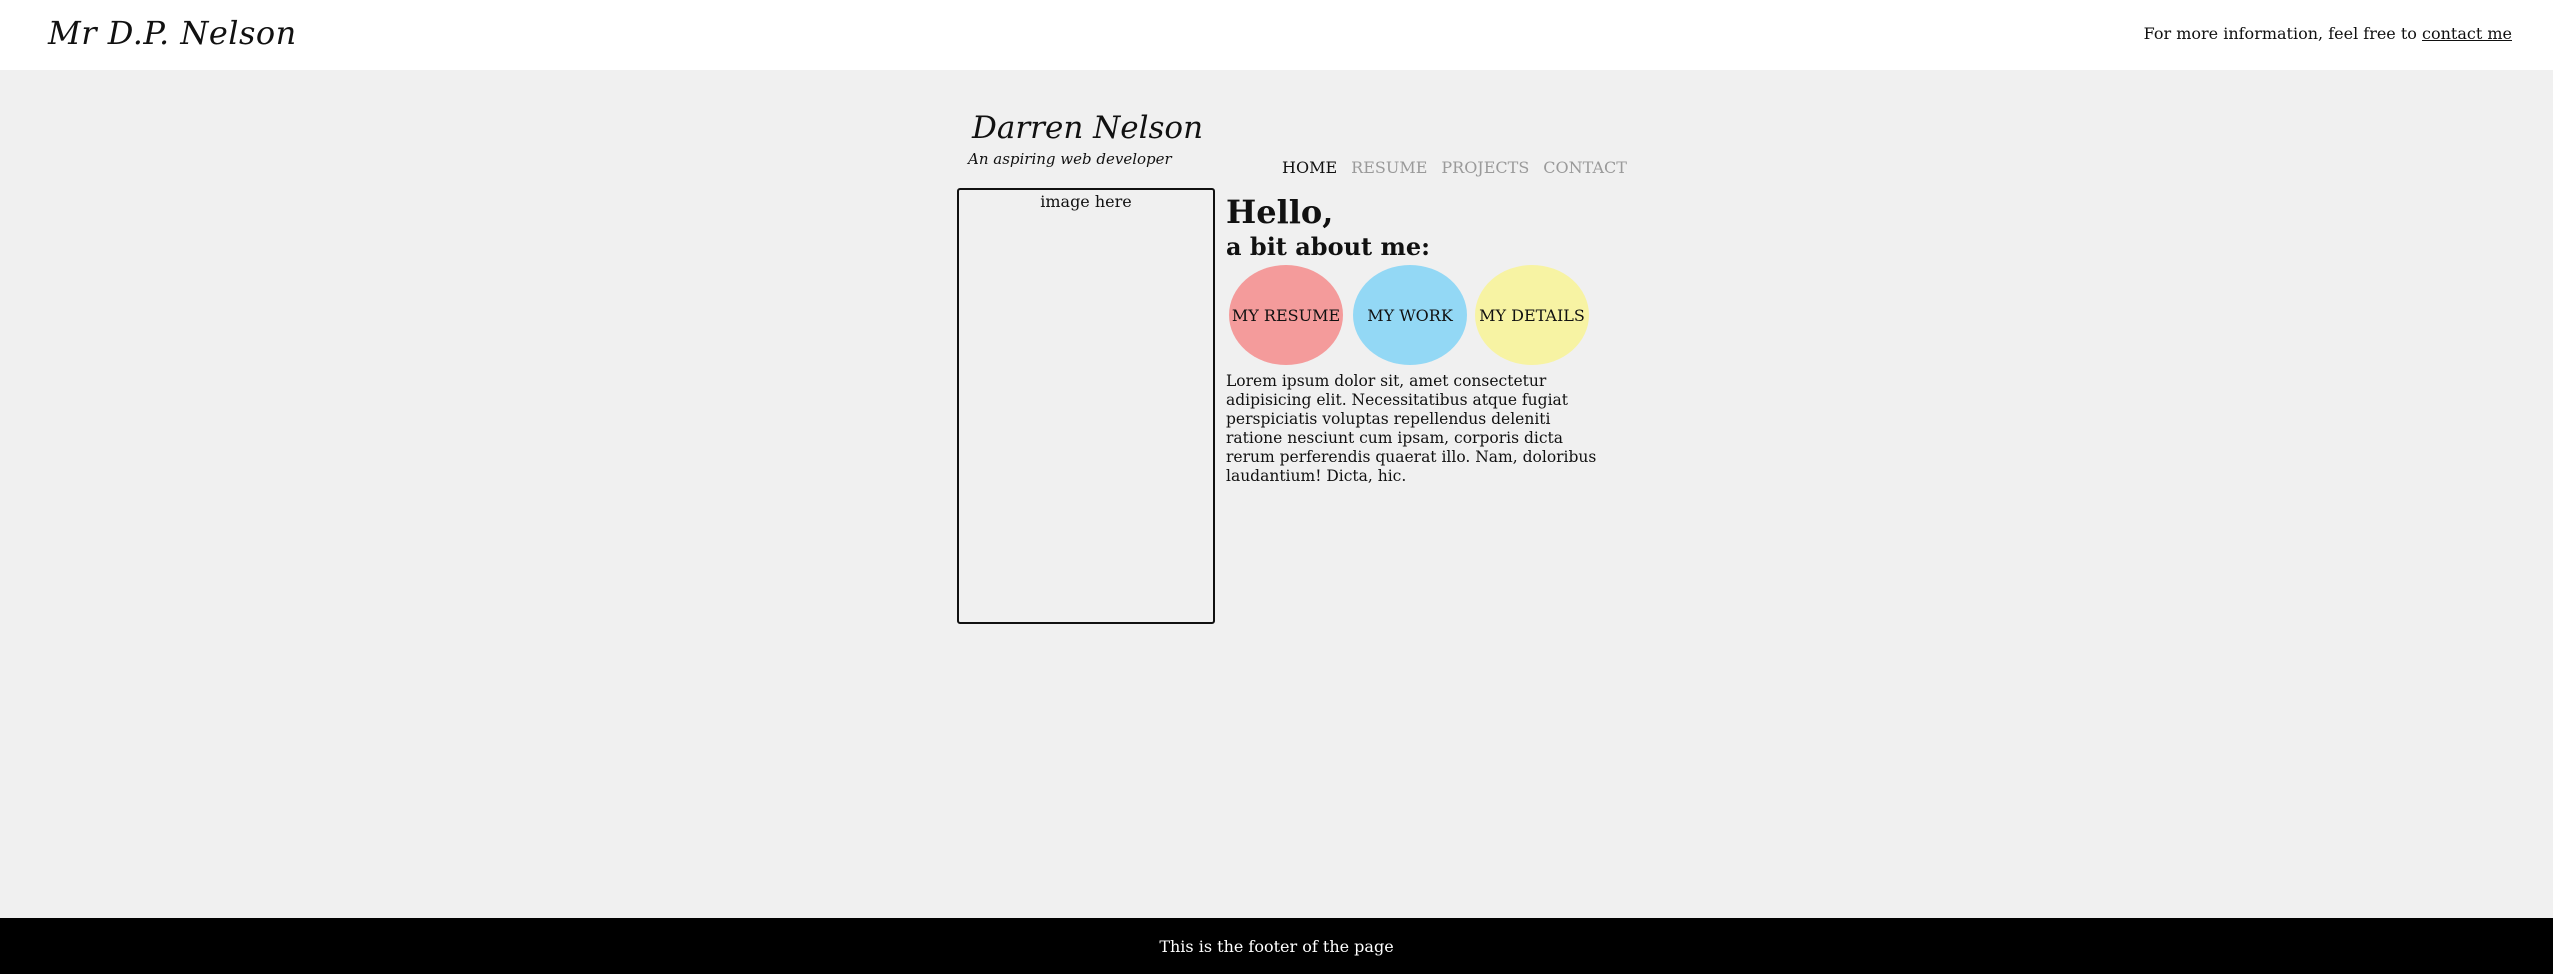 This screenshot has width=2553, height=974. Describe the element at coordinates (1485, 167) in the screenshot. I see `nav-projects: PROJECTS` at that location.